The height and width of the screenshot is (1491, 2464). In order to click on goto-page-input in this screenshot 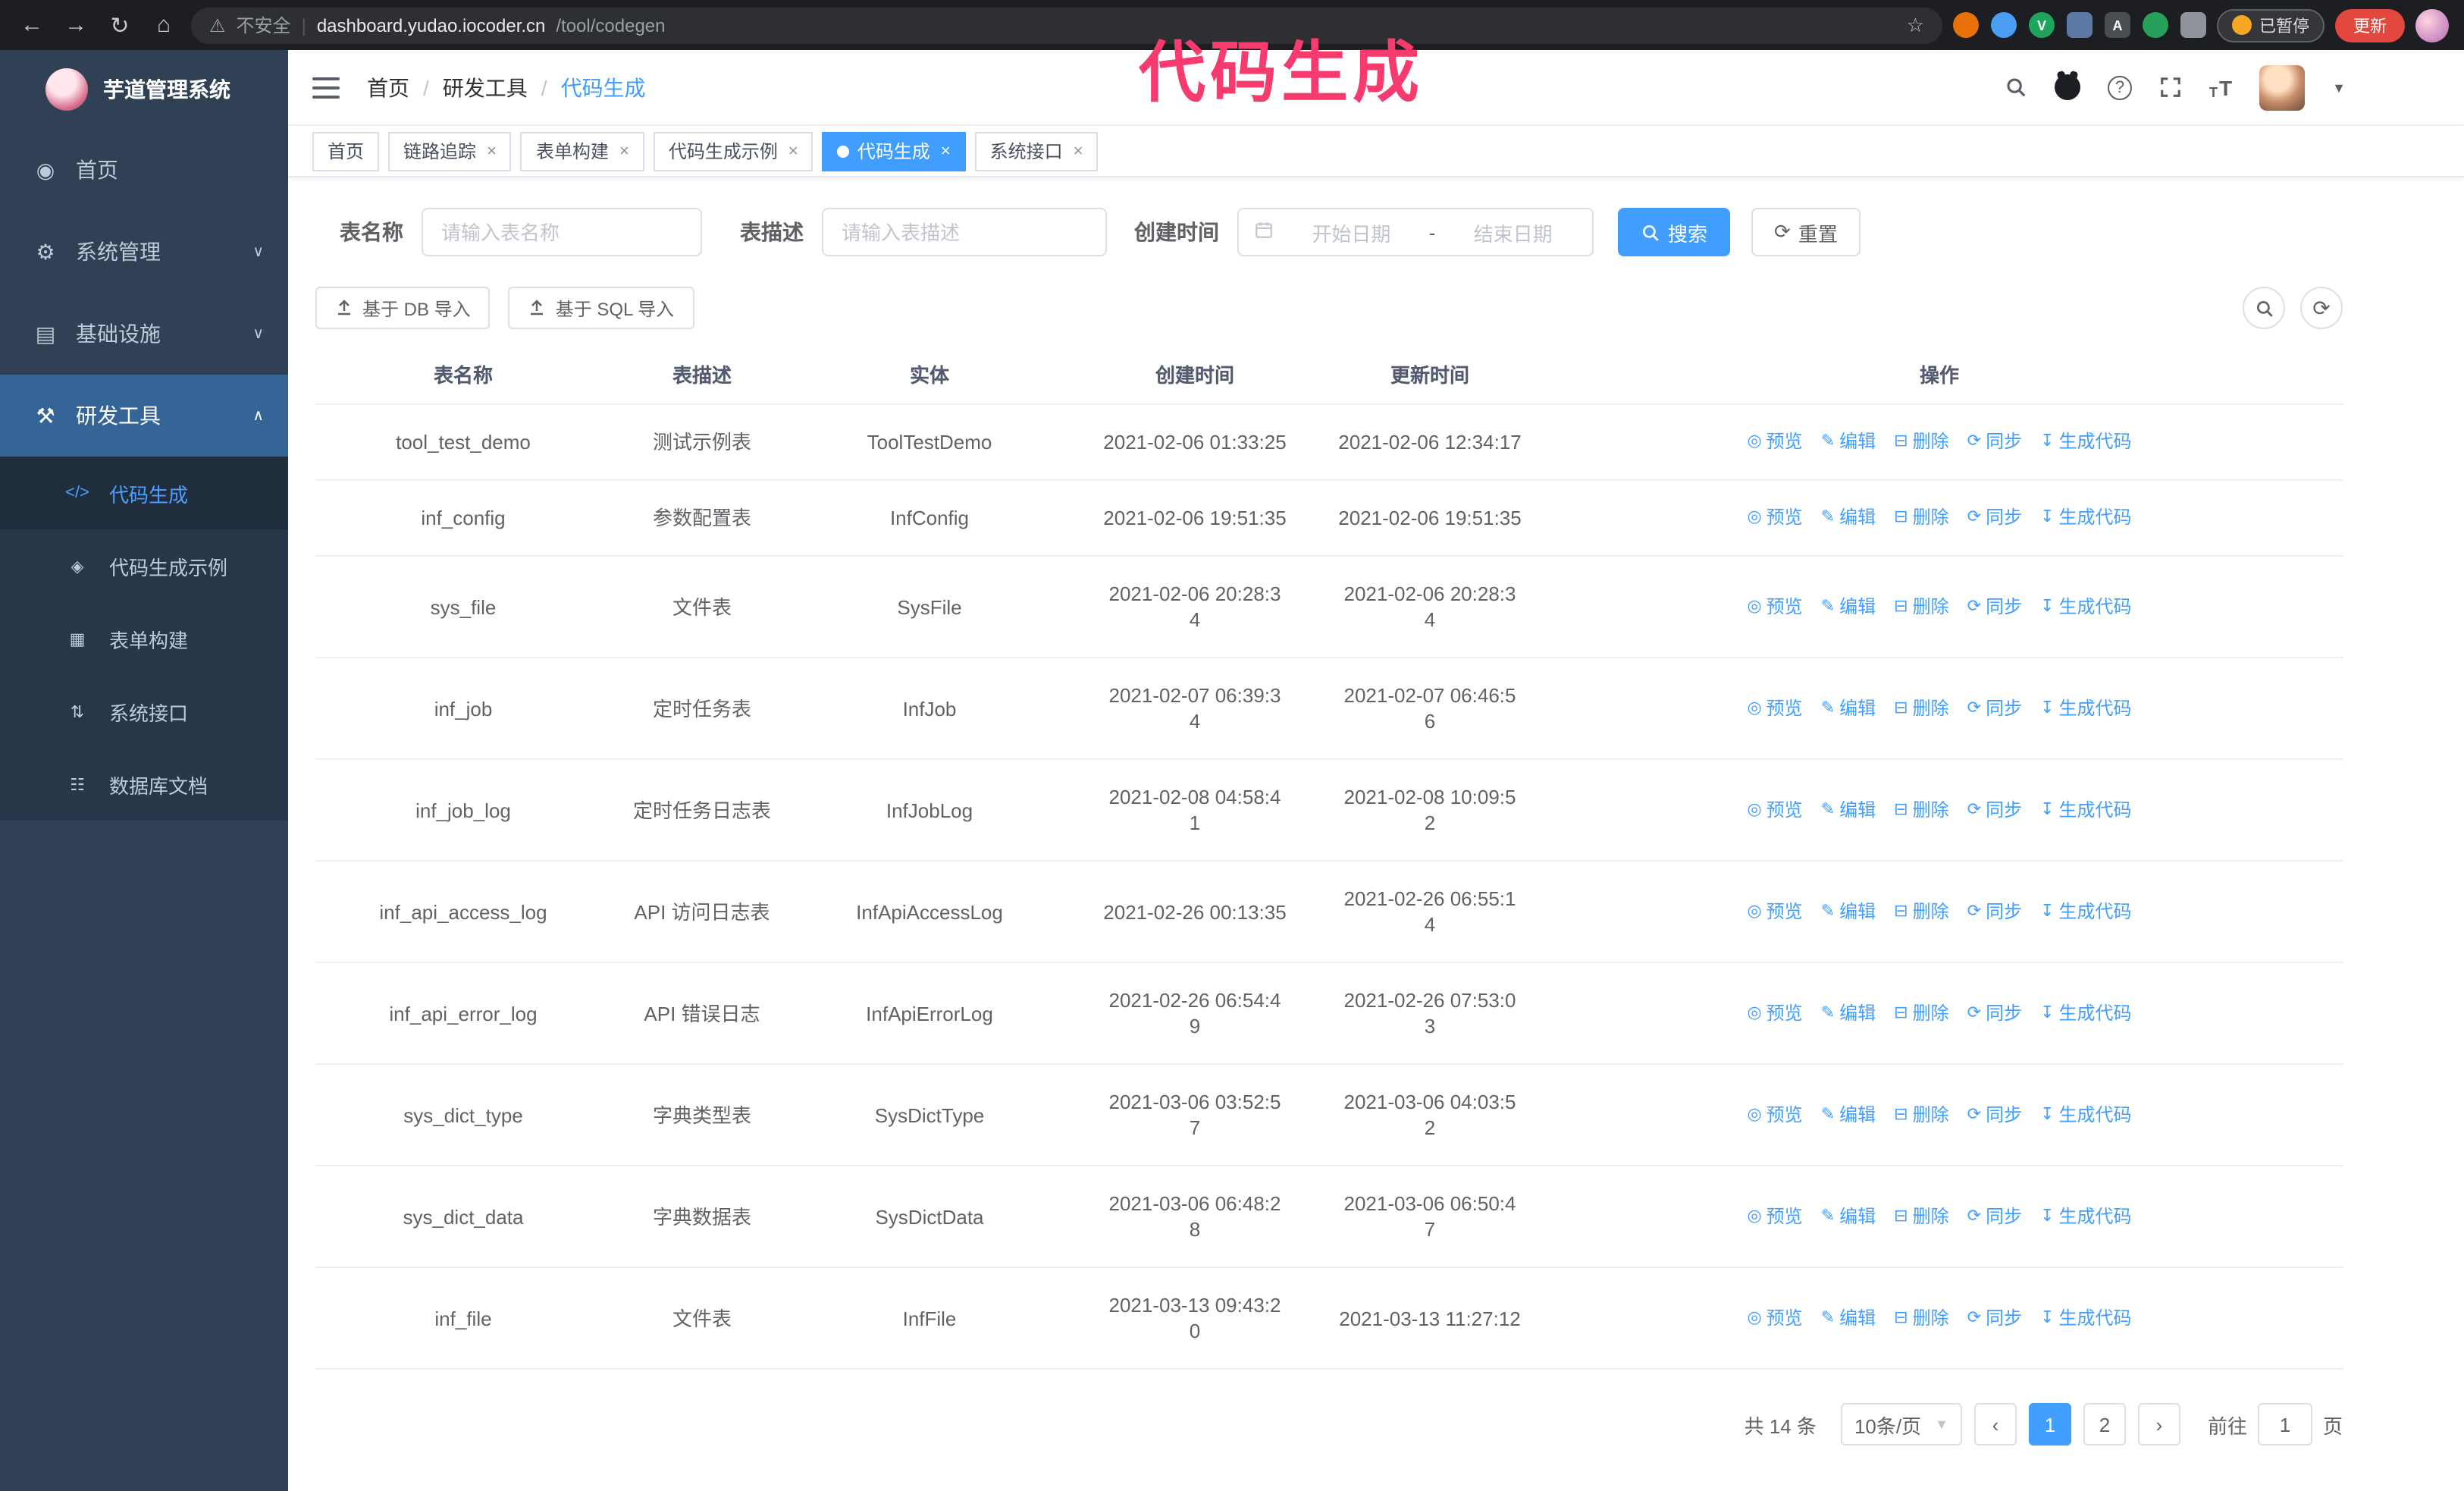, I will do `click(2284, 1424)`.